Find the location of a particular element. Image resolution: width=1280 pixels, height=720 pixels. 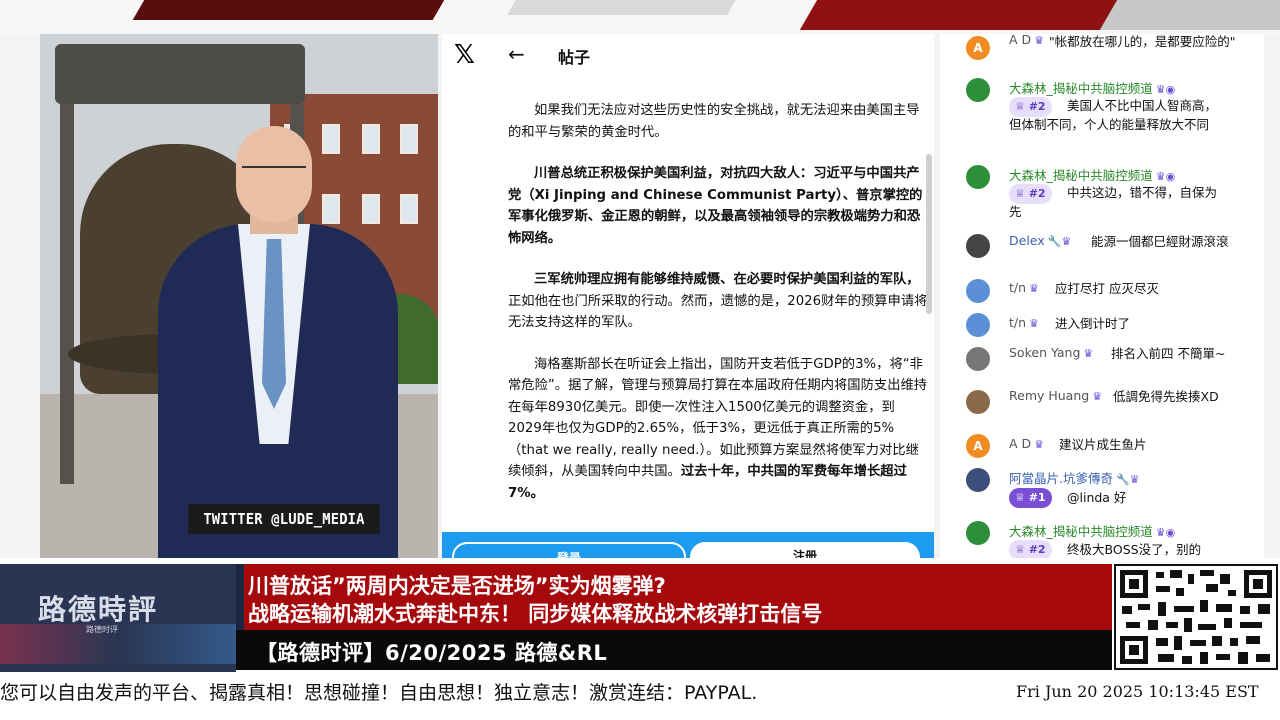

signup-button: 注册 is located at coordinates (805, 550).